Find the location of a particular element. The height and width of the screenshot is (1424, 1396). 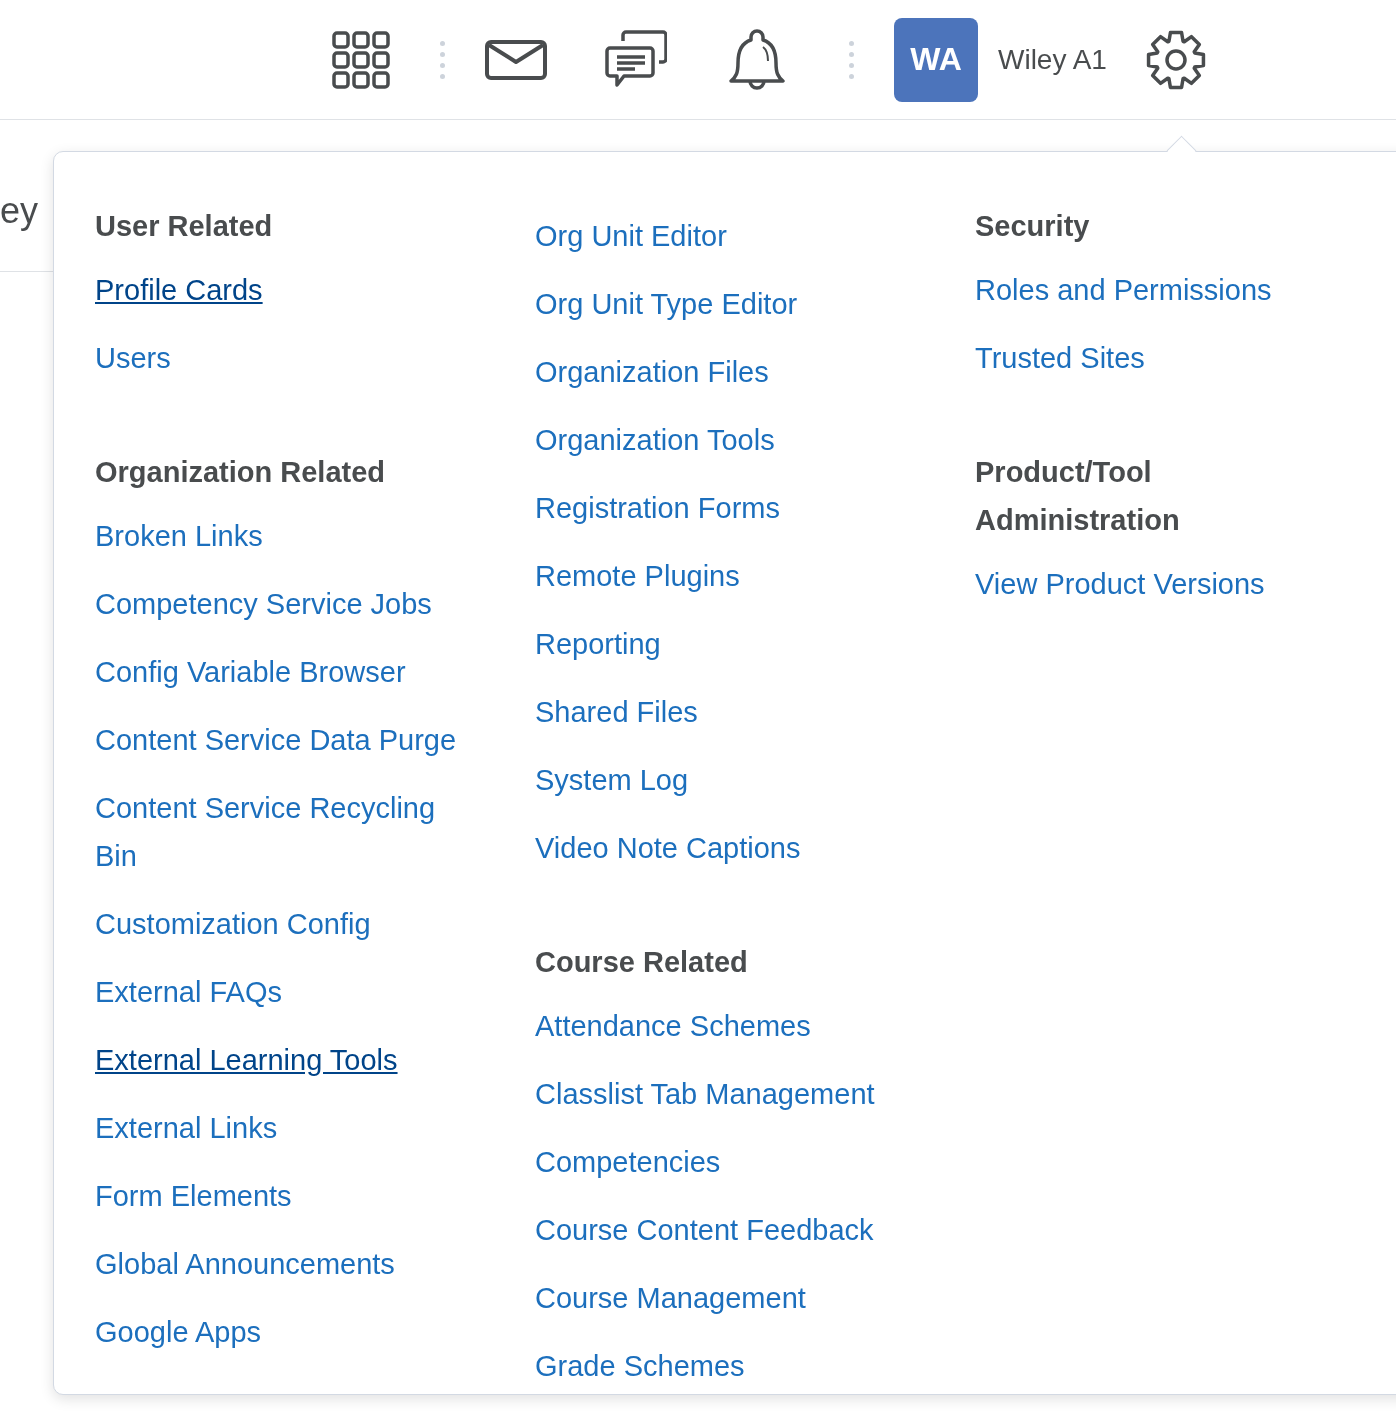

menu-link: Attendance Schemes is located at coordinates (673, 1026).